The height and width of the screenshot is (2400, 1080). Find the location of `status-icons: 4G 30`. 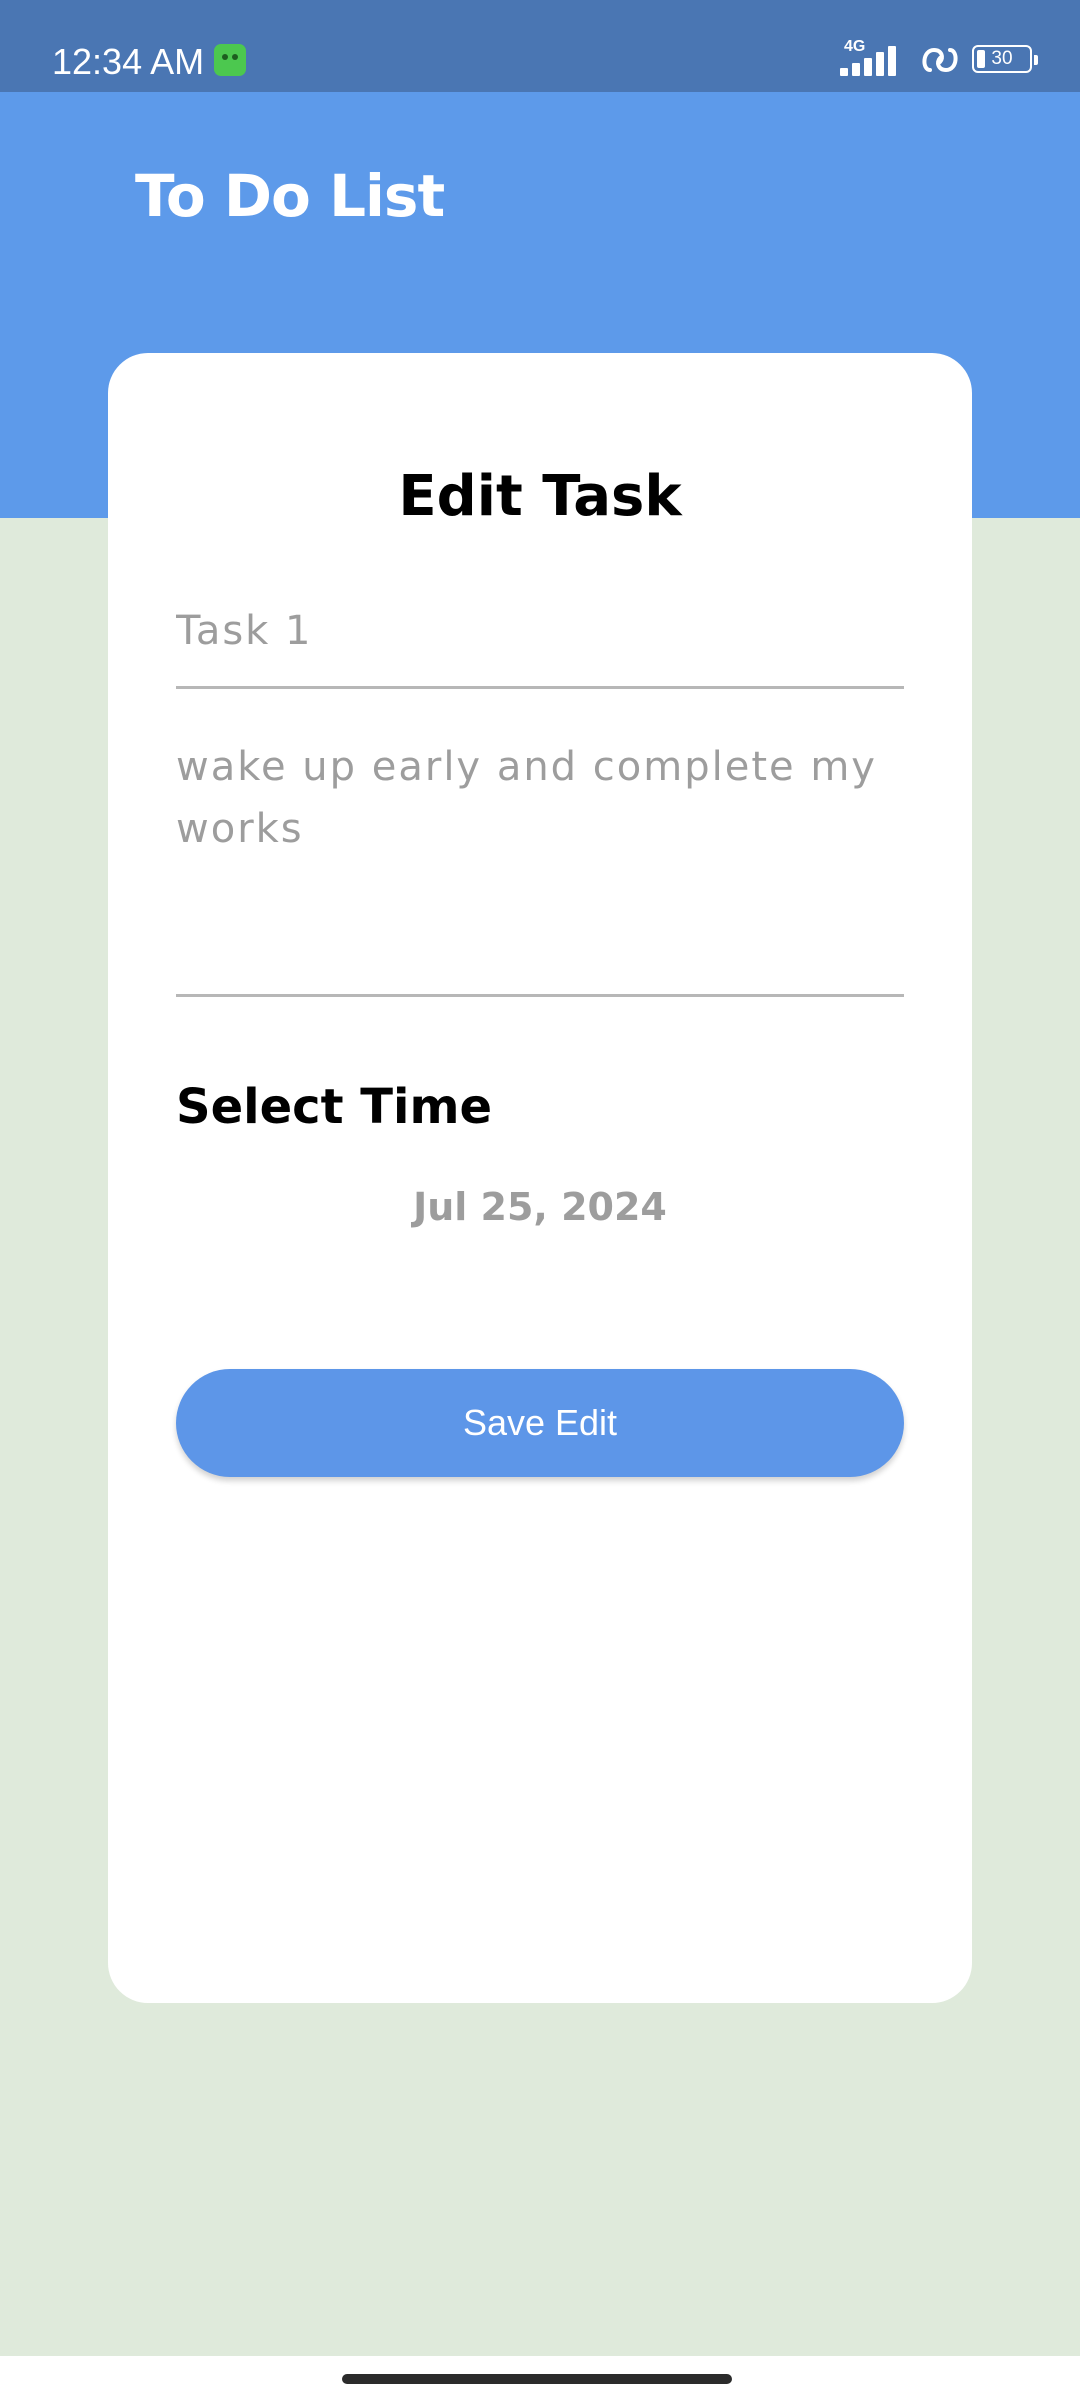

status-icons: 4G 30 is located at coordinates (950, 46).